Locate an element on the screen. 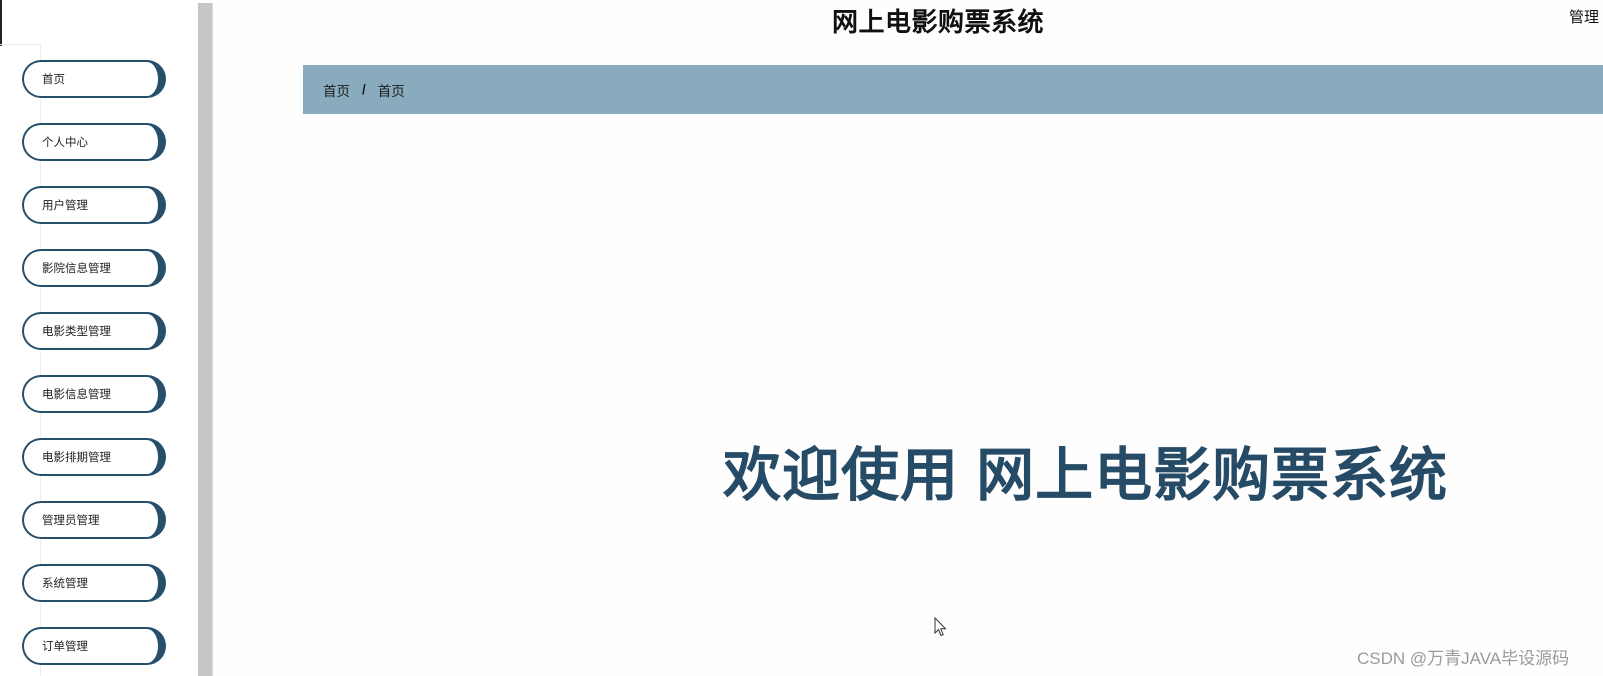  sidebar-item-system-management: 系统管理 is located at coordinates (94, 583).